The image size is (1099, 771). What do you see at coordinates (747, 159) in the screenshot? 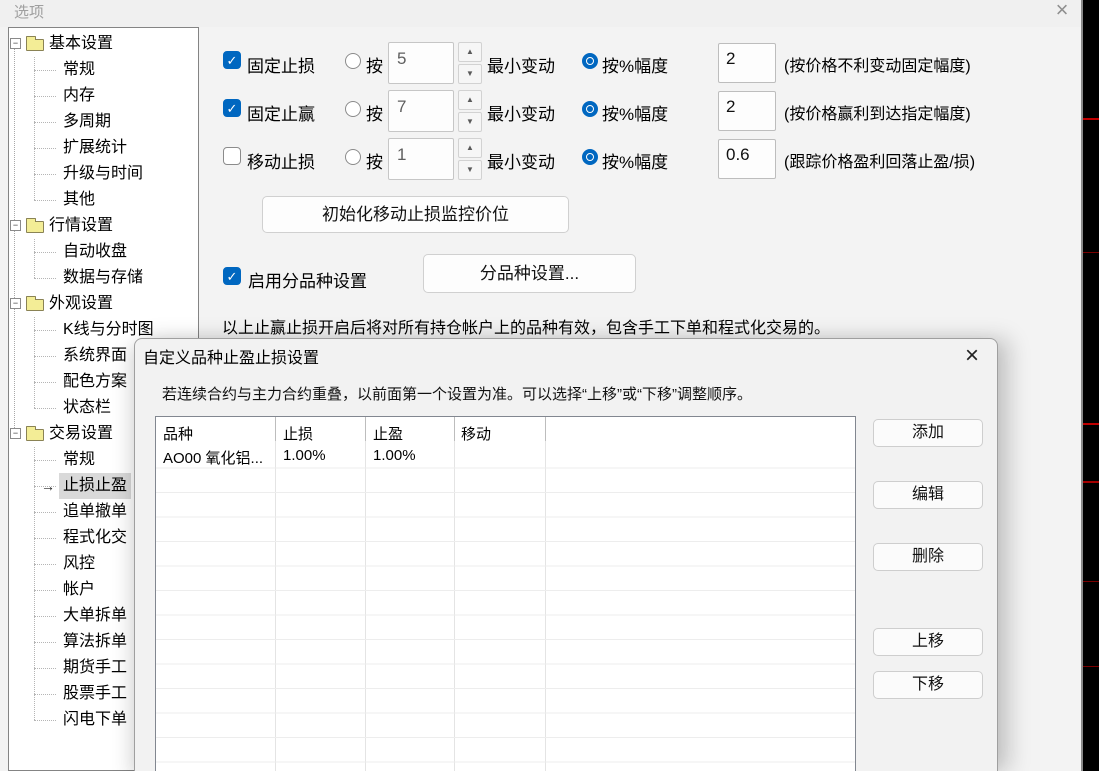
I see `percent-input: 0.6` at bounding box center [747, 159].